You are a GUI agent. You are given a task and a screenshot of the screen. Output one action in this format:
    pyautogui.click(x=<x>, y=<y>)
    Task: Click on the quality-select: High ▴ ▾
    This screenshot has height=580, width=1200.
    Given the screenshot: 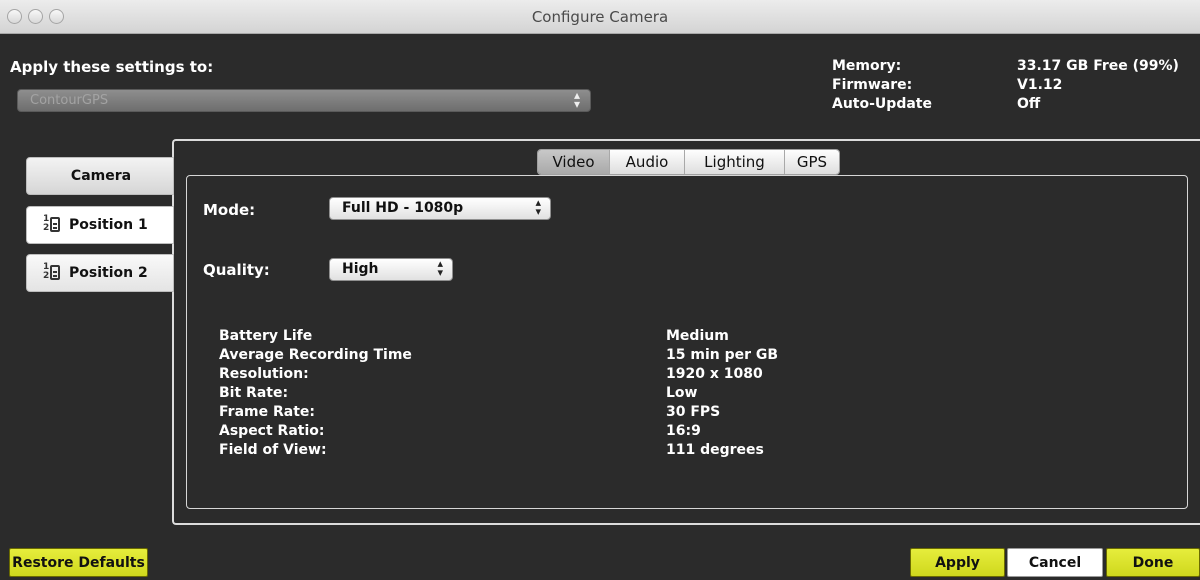 What is the action you would take?
    pyautogui.click(x=391, y=269)
    